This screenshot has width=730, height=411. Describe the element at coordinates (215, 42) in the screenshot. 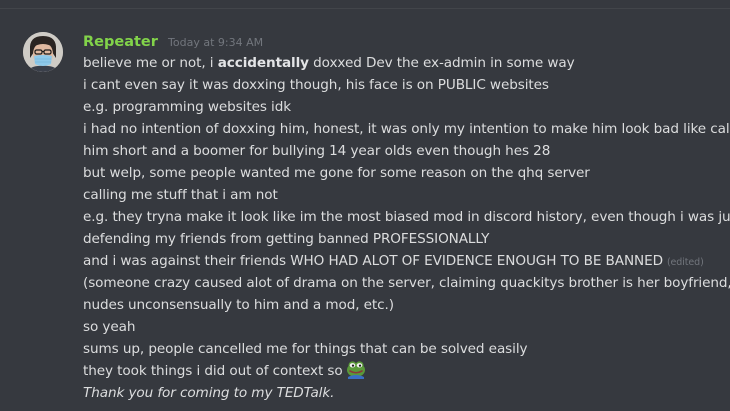

I see `timestamp: Today at 9:34 AM` at that location.